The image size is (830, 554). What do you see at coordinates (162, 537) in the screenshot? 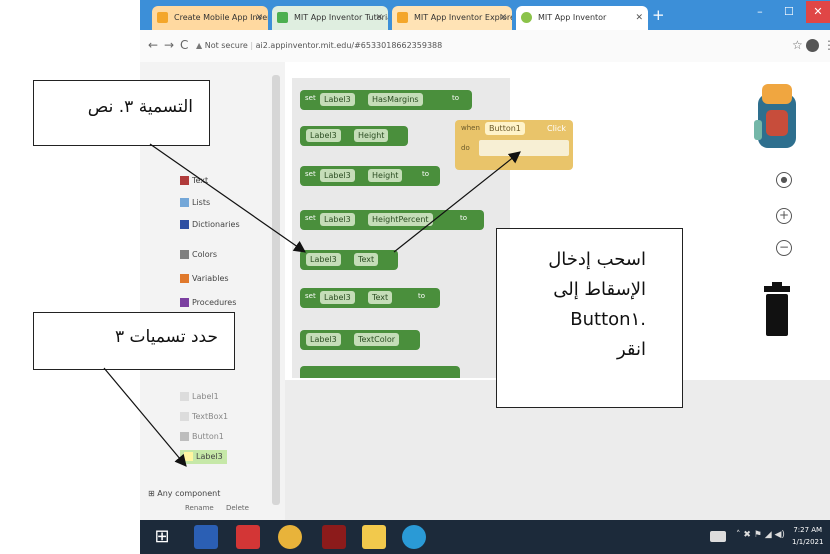
I see `windows-start-icon: ⊞` at bounding box center [162, 537].